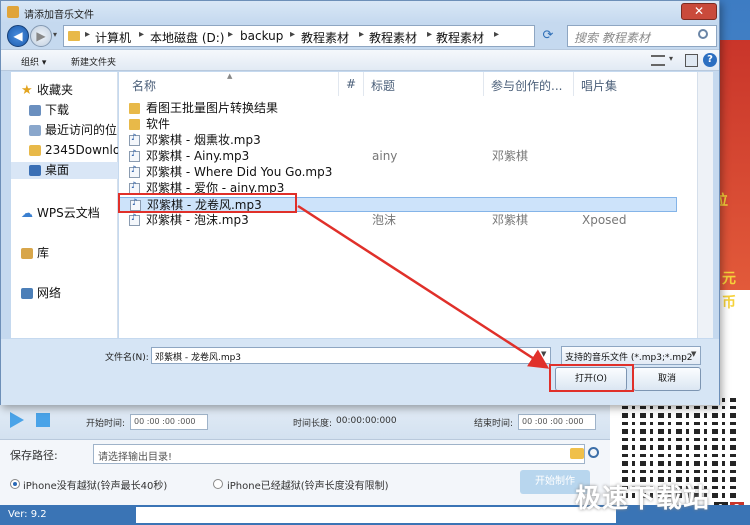  What do you see at coordinates (510, 156) in the screenshot?
I see `file-artist: 邓紫棋` at bounding box center [510, 156].